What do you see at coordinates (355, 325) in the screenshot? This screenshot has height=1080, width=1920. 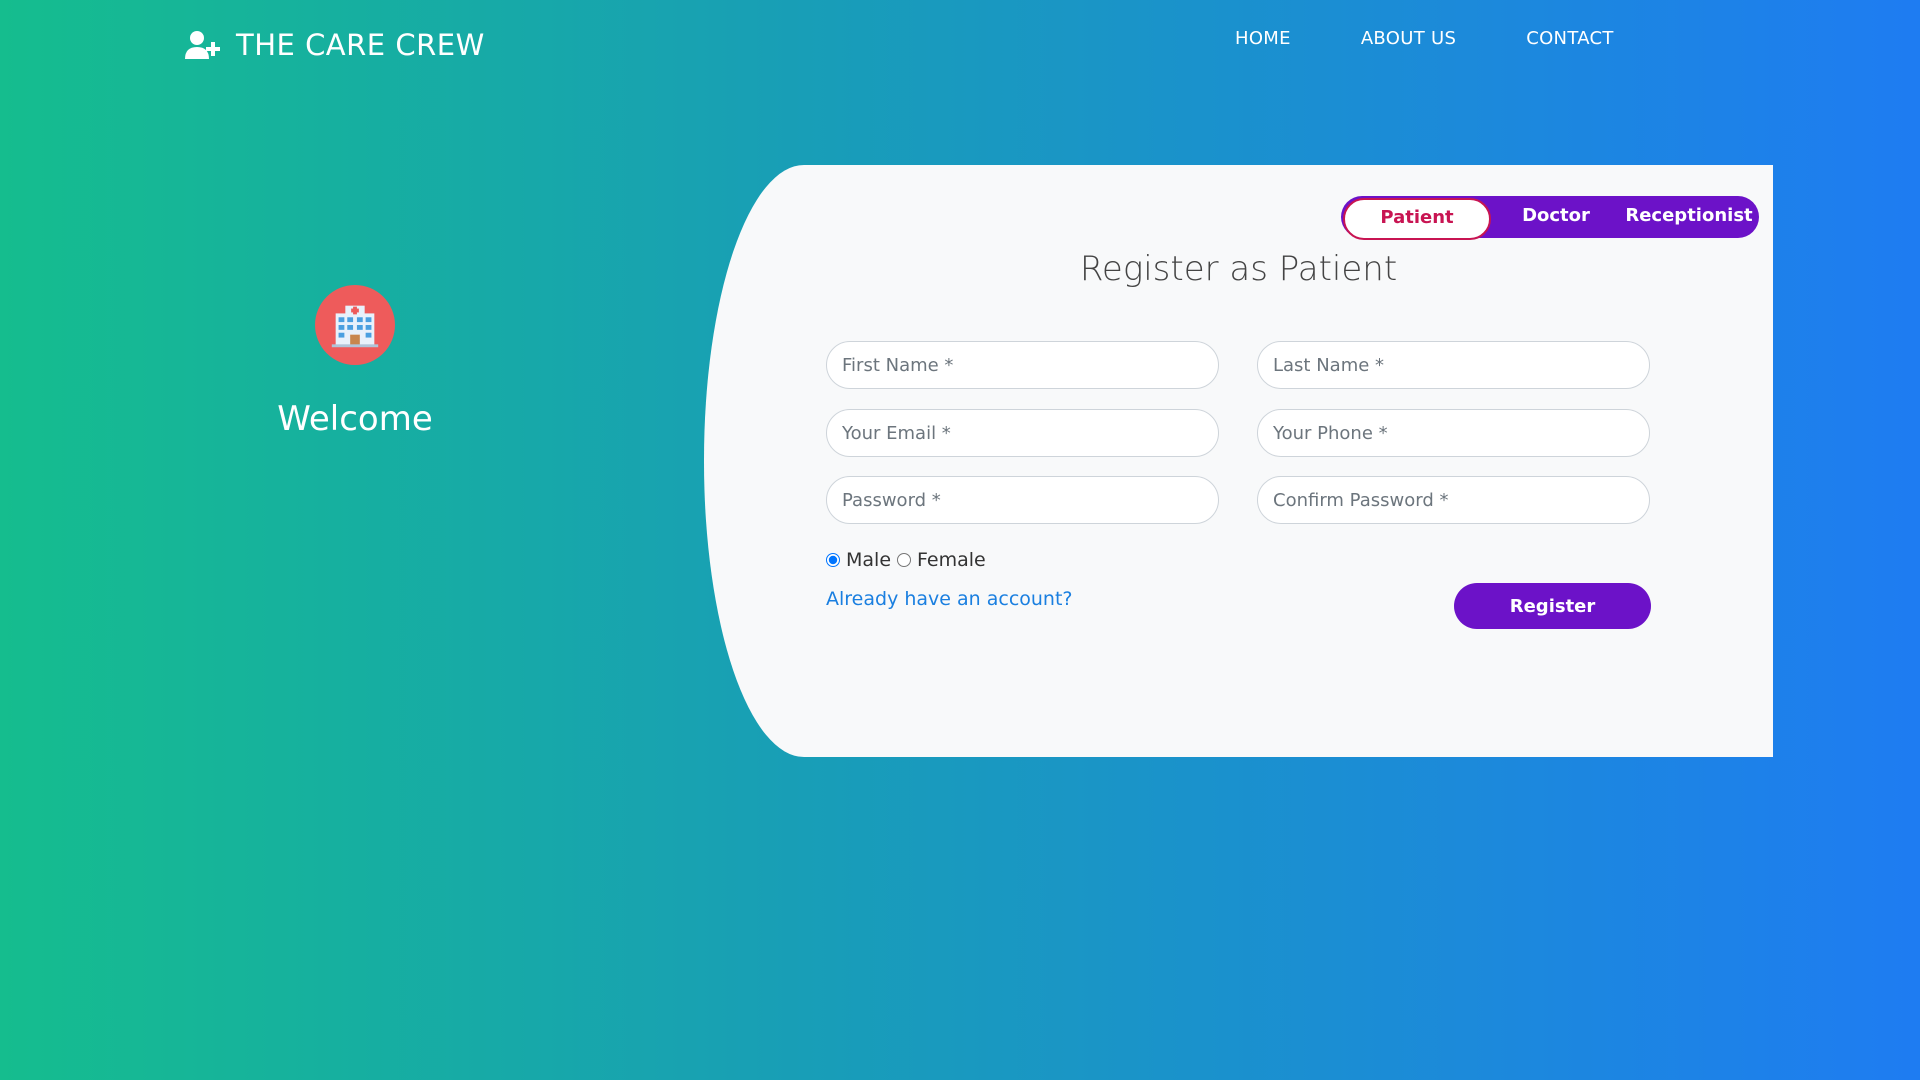 I see `hospital-icon` at bounding box center [355, 325].